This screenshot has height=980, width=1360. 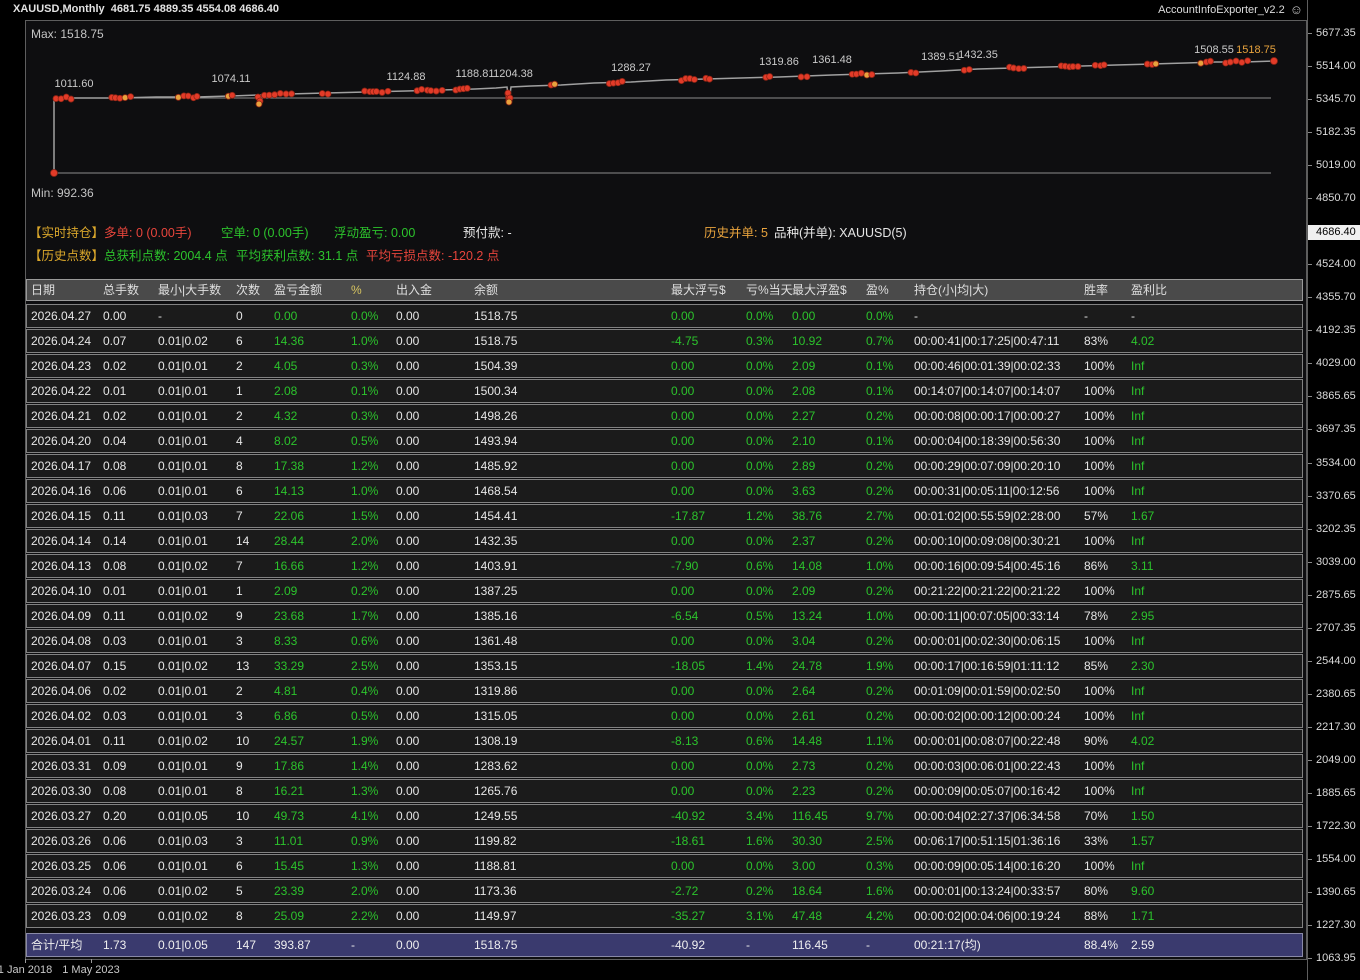 I want to click on col-header-8: 最大浮亏$, so click(x=698, y=290).